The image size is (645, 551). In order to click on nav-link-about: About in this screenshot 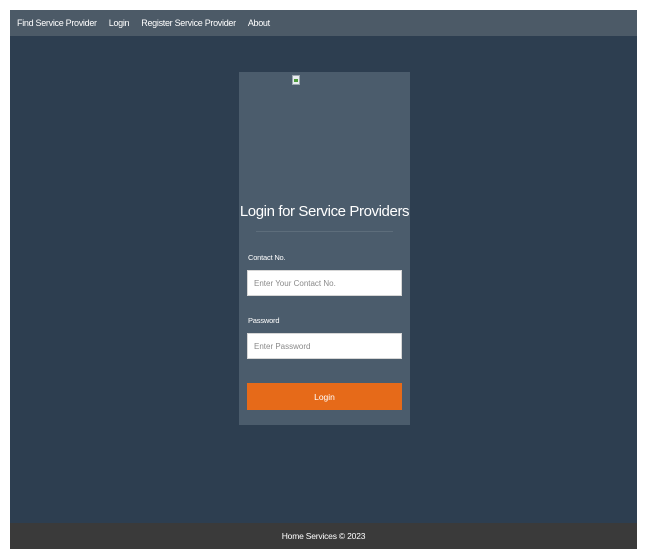, I will do `click(259, 23)`.